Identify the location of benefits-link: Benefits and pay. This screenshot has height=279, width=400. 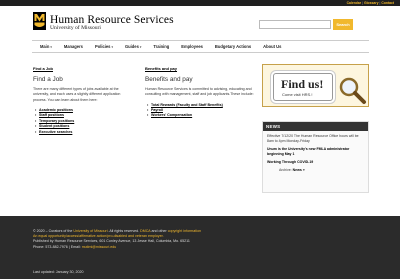
(200, 68).